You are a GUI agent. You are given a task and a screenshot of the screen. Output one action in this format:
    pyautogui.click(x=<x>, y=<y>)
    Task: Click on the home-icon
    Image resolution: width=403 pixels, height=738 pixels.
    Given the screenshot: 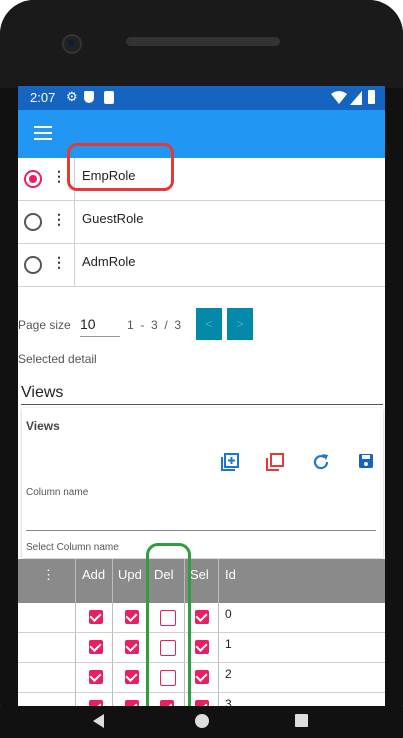 What is the action you would take?
    pyautogui.click(x=202, y=721)
    